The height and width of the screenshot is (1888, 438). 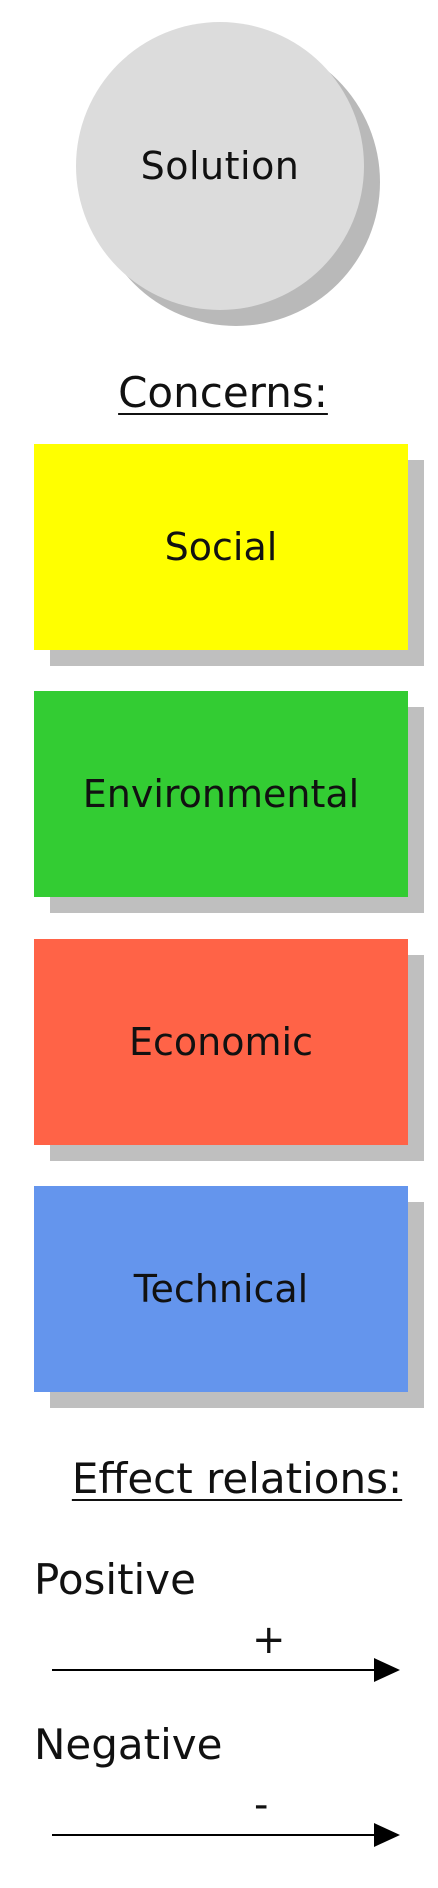 I want to click on positive-relation-label: Positive, so click(x=115, y=1579).